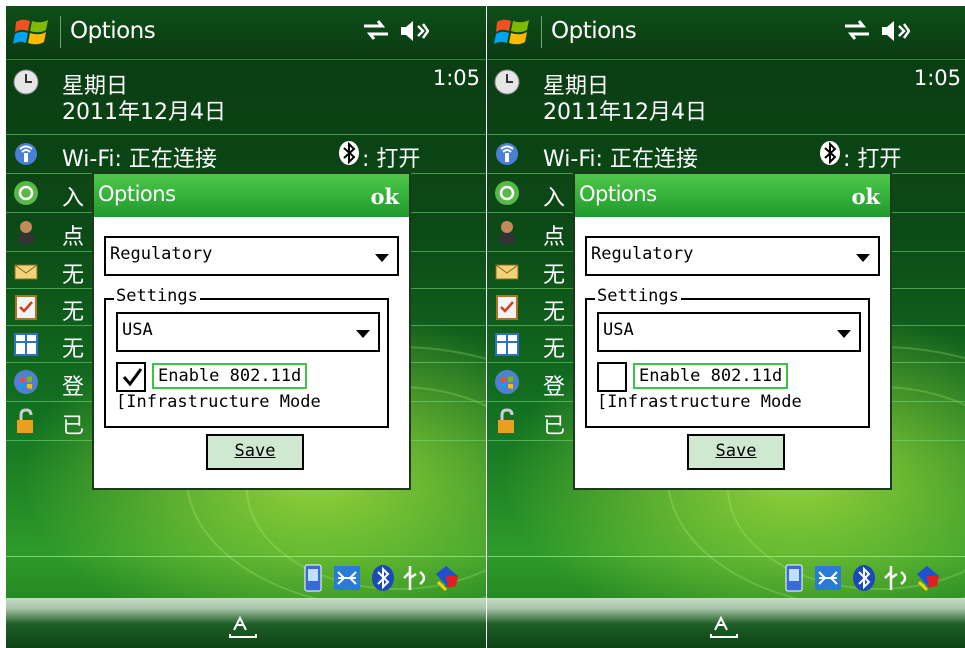 The height and width of the screenshot is (648, 965). I want to click on checkmark-icon, so click(132, 377).